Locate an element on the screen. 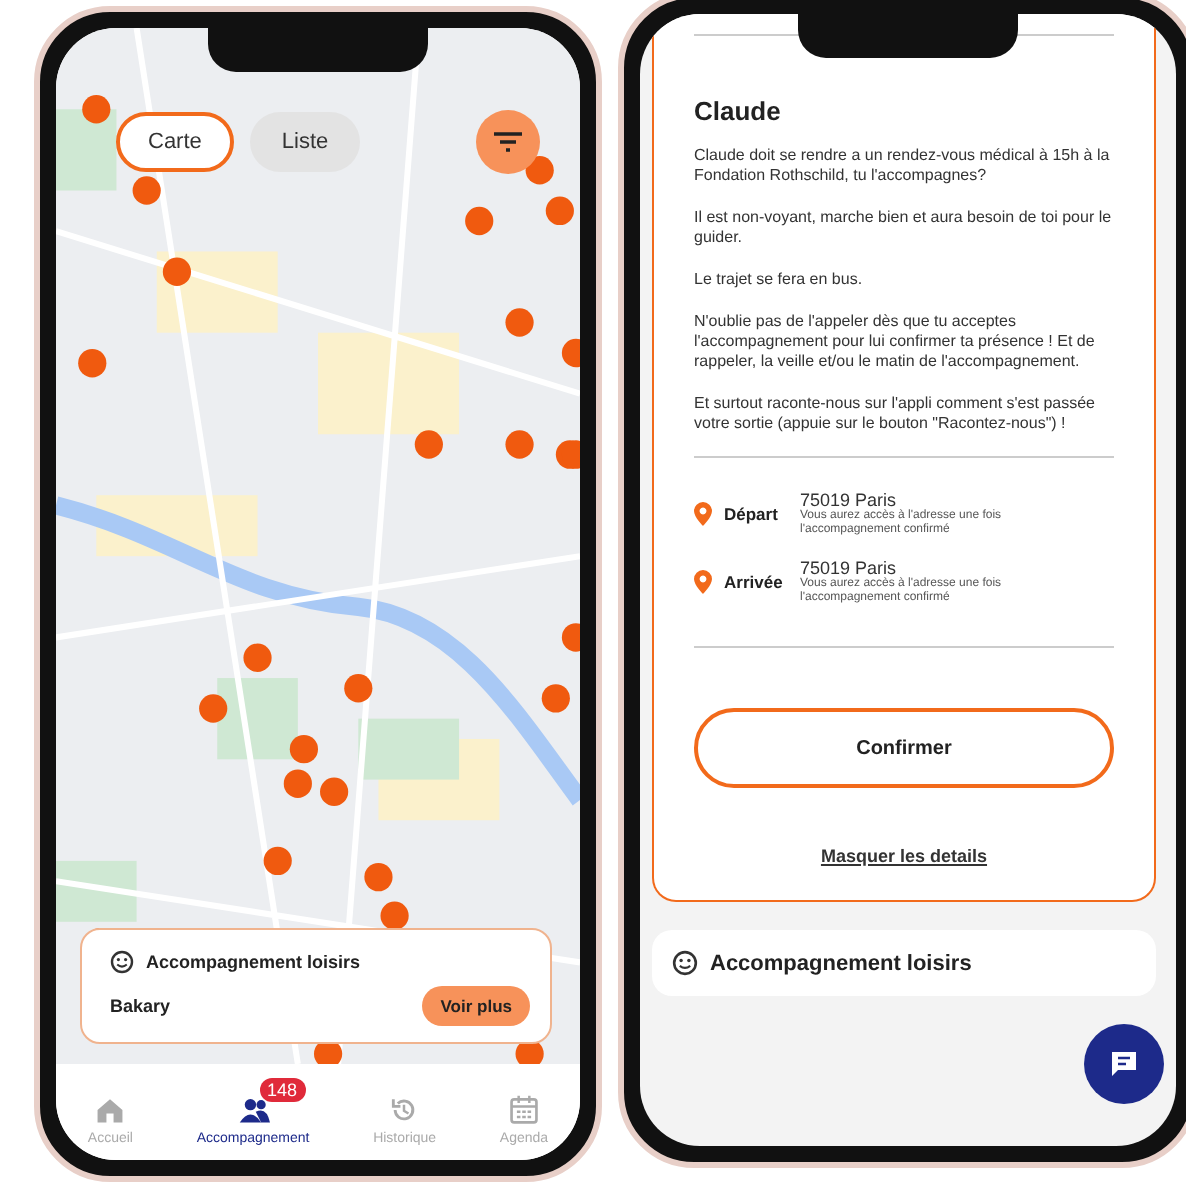 The image size is (1186, 1182). calendar-icon is located at coordinates (523, 1110).